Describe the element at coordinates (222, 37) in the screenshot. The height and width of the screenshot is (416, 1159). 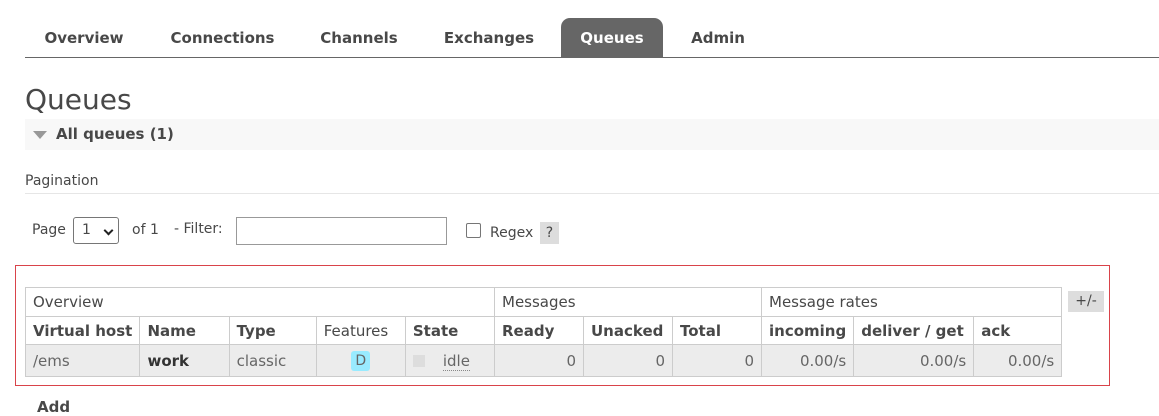
I see `tab-connections: Connections` at that location.